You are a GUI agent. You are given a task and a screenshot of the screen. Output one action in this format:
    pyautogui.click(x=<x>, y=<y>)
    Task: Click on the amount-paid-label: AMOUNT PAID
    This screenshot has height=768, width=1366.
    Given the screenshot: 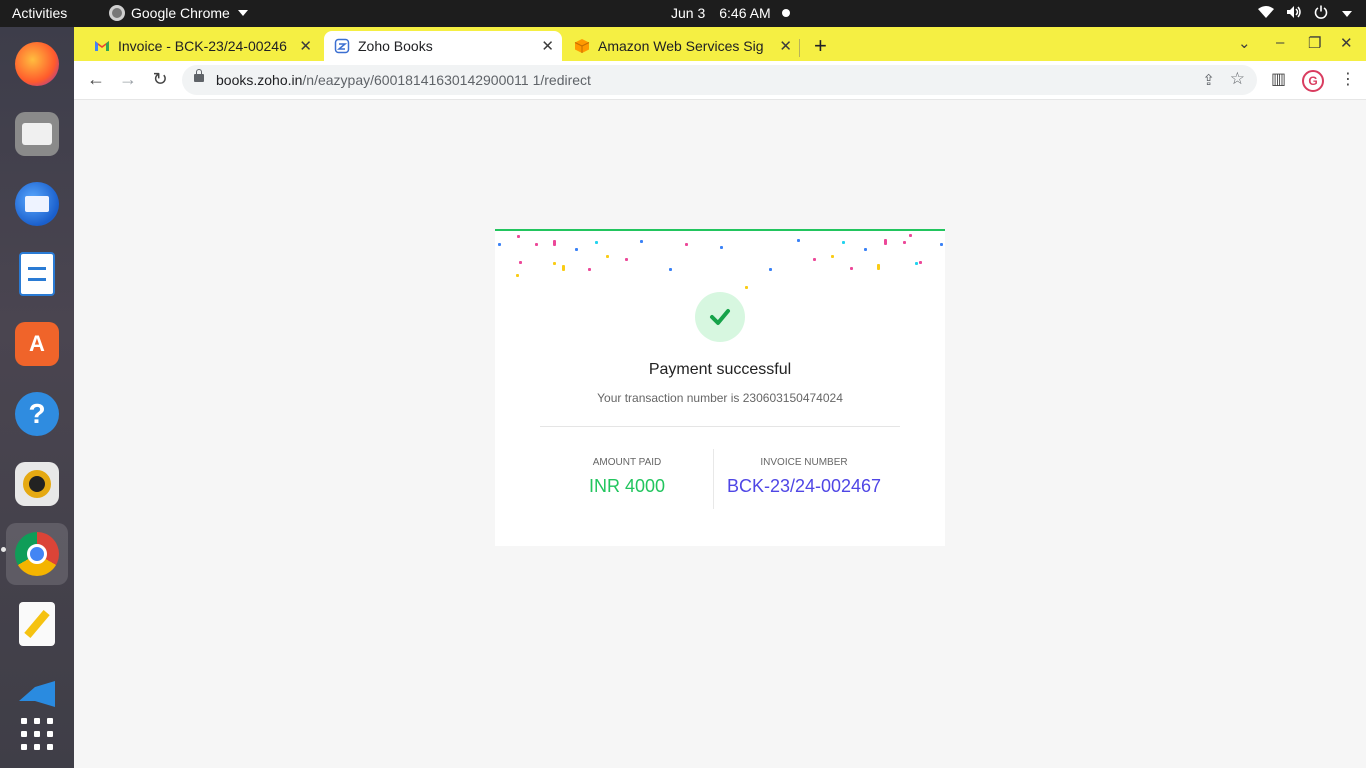 What is the action you would take?
    pyautogui.click(x=627, y=462)
    